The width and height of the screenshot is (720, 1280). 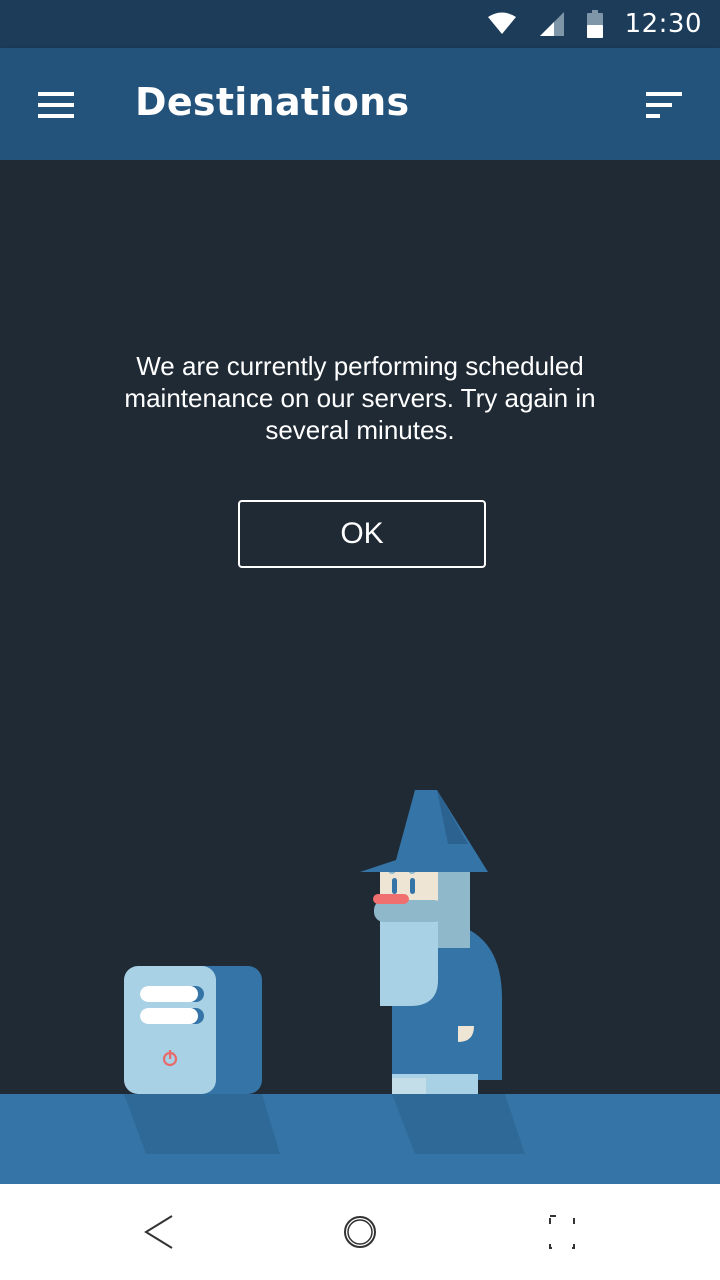 I want to click on back-button, so click(x=160, y=1232).